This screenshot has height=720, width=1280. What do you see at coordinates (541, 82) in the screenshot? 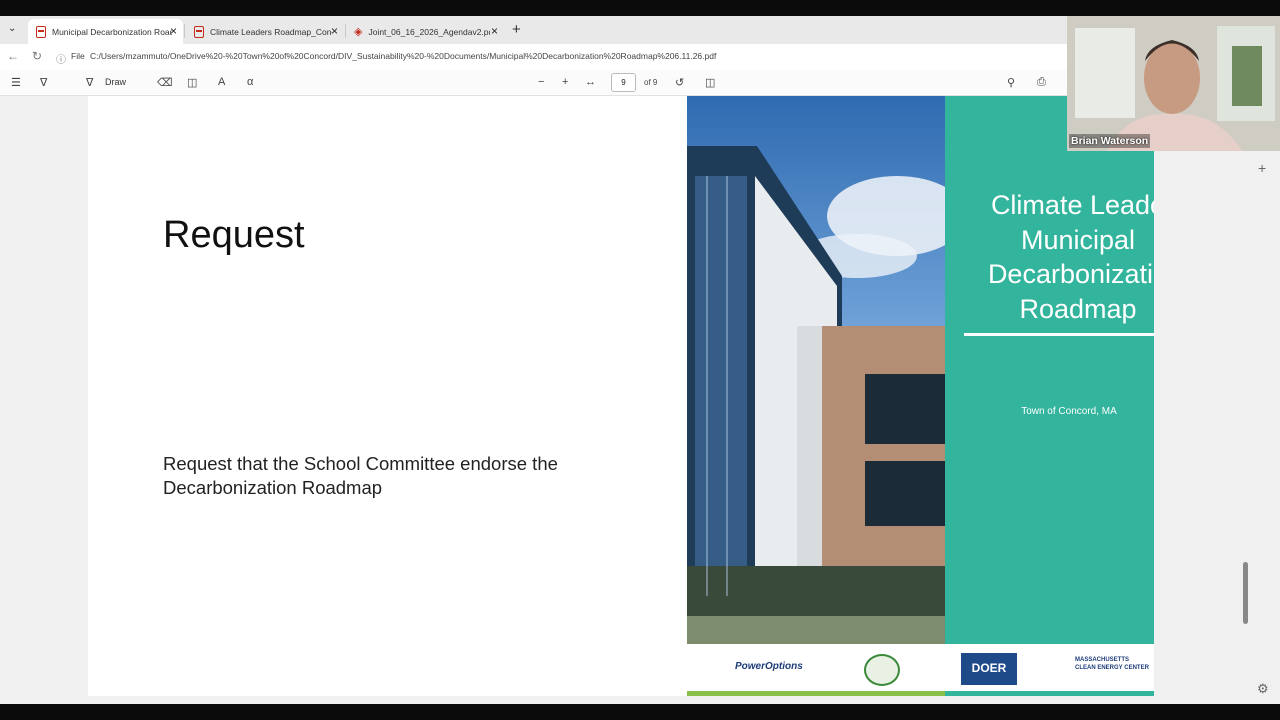
I see `zoom-out-icon: −` at bounding box center [541, 82].